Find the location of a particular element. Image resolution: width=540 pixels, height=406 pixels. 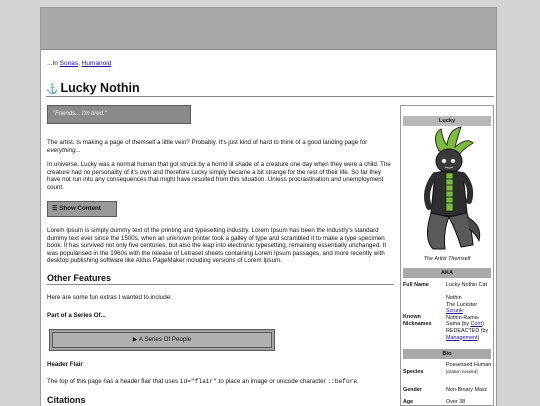

nickname-1: Nothin is located at coordinates (454, 298).